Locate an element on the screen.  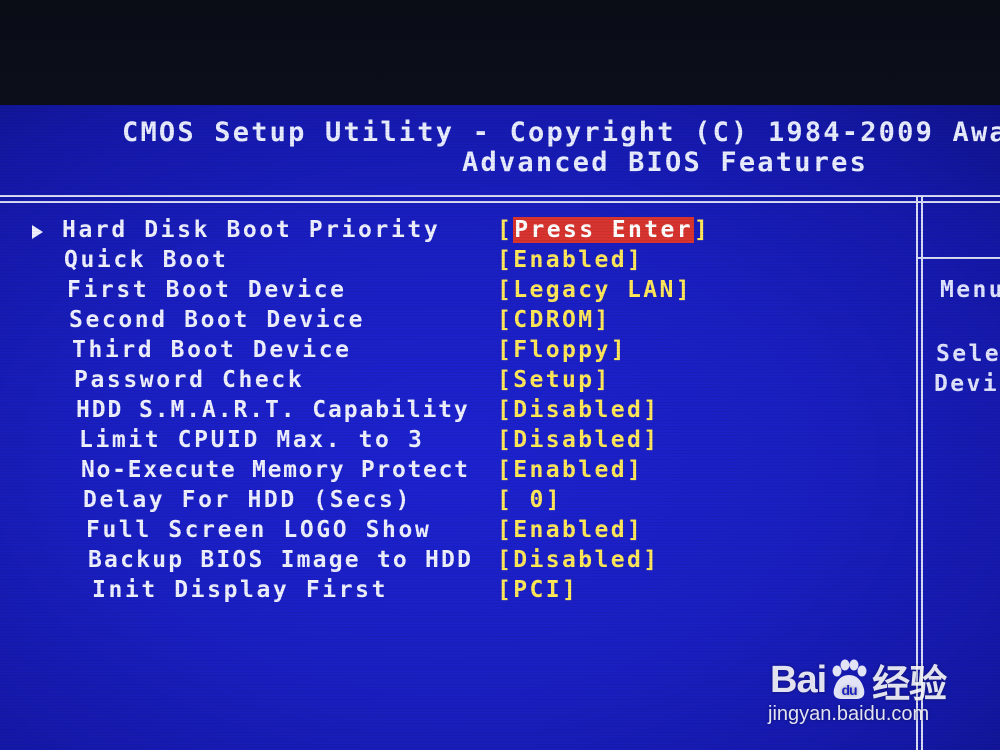
watermark-brand-right: 经验 is located at coordinates (909, 684).